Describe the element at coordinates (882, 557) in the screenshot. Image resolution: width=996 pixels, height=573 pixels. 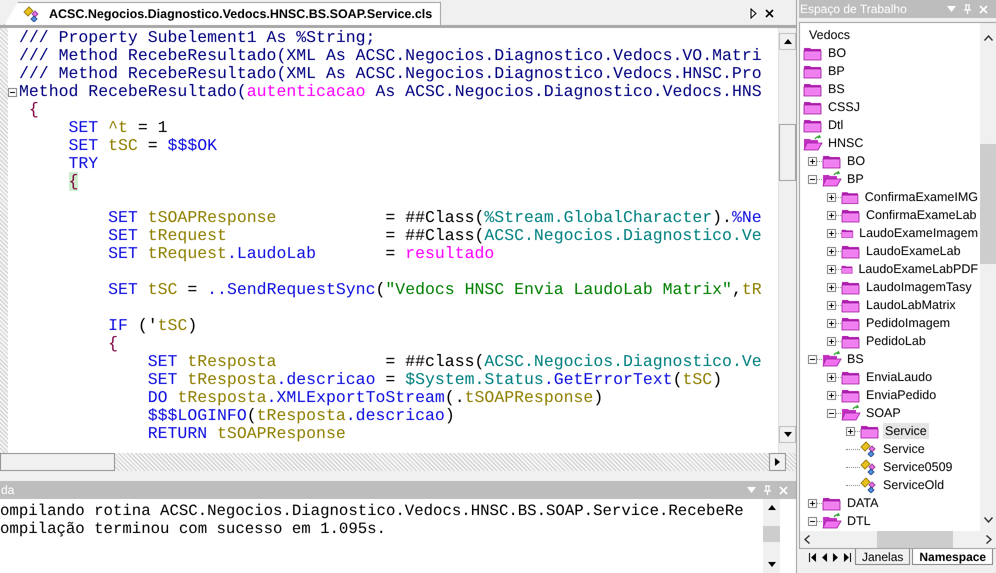
I see `panel-tab: Janelas` at that location.